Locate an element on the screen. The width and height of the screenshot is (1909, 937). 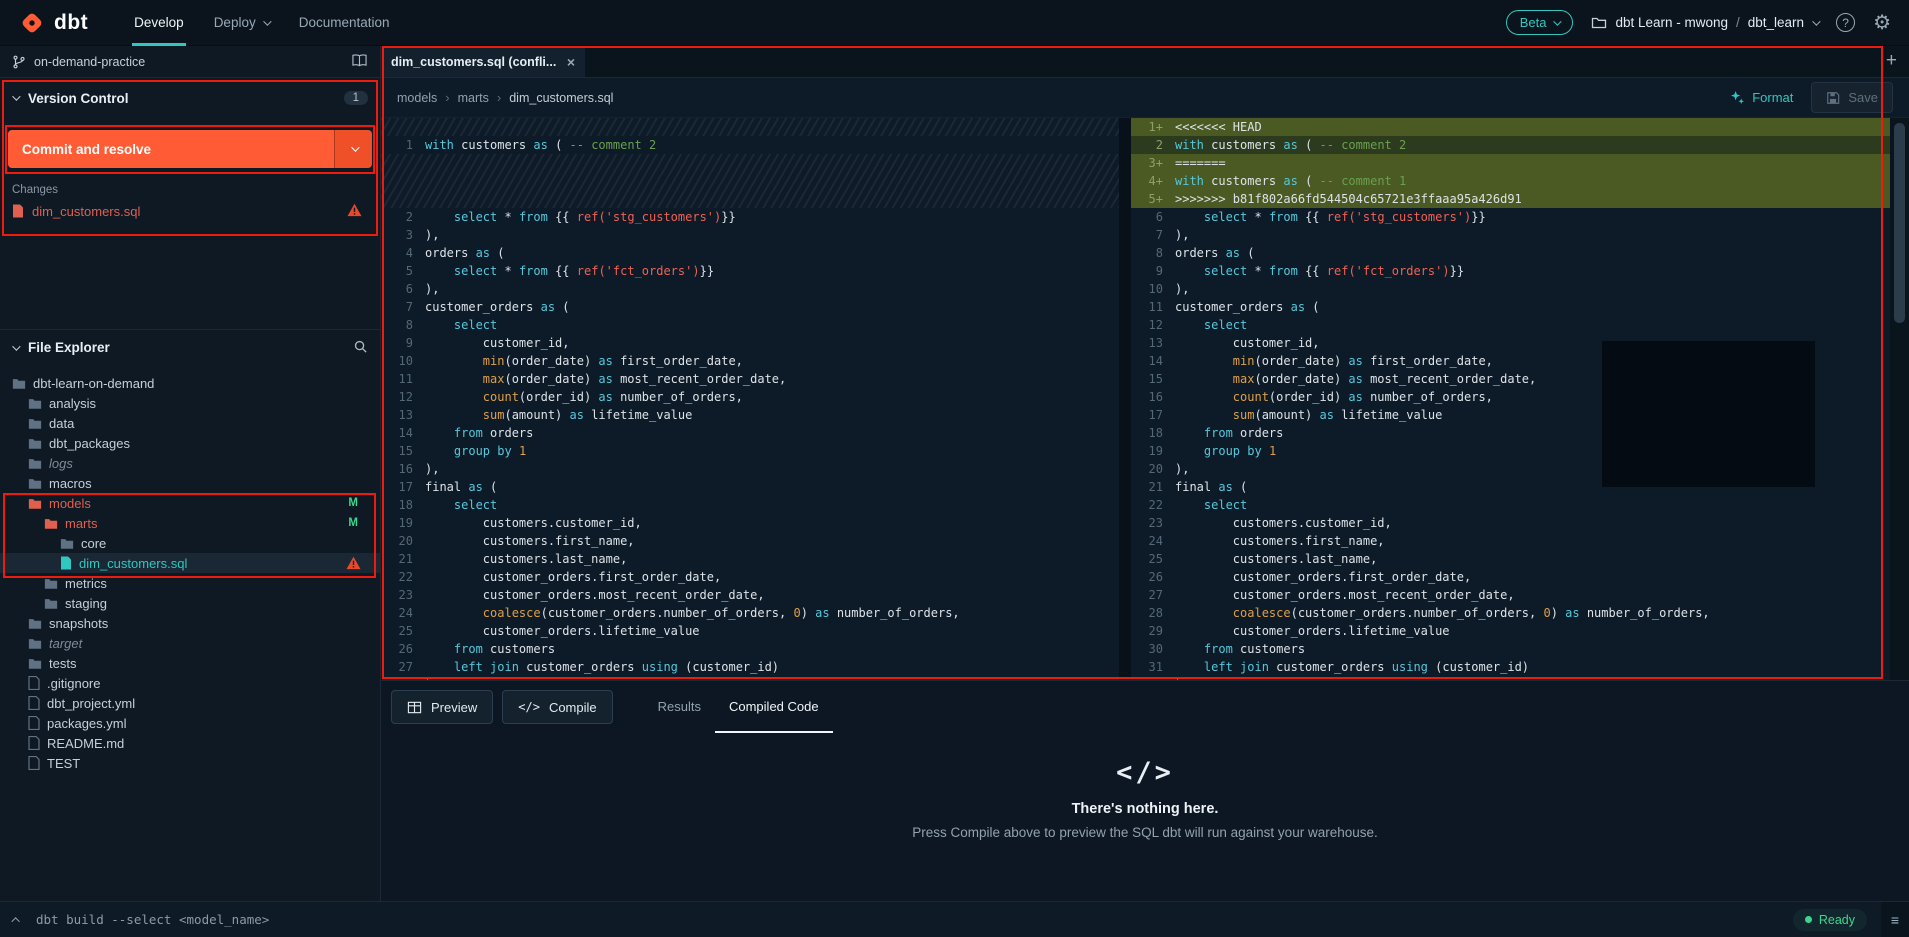
file-explorer-header: File Explorer is located at coordinates (190, 343).